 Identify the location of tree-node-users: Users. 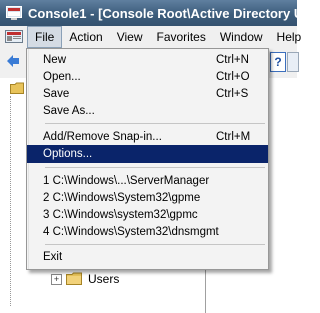
(103, 279).